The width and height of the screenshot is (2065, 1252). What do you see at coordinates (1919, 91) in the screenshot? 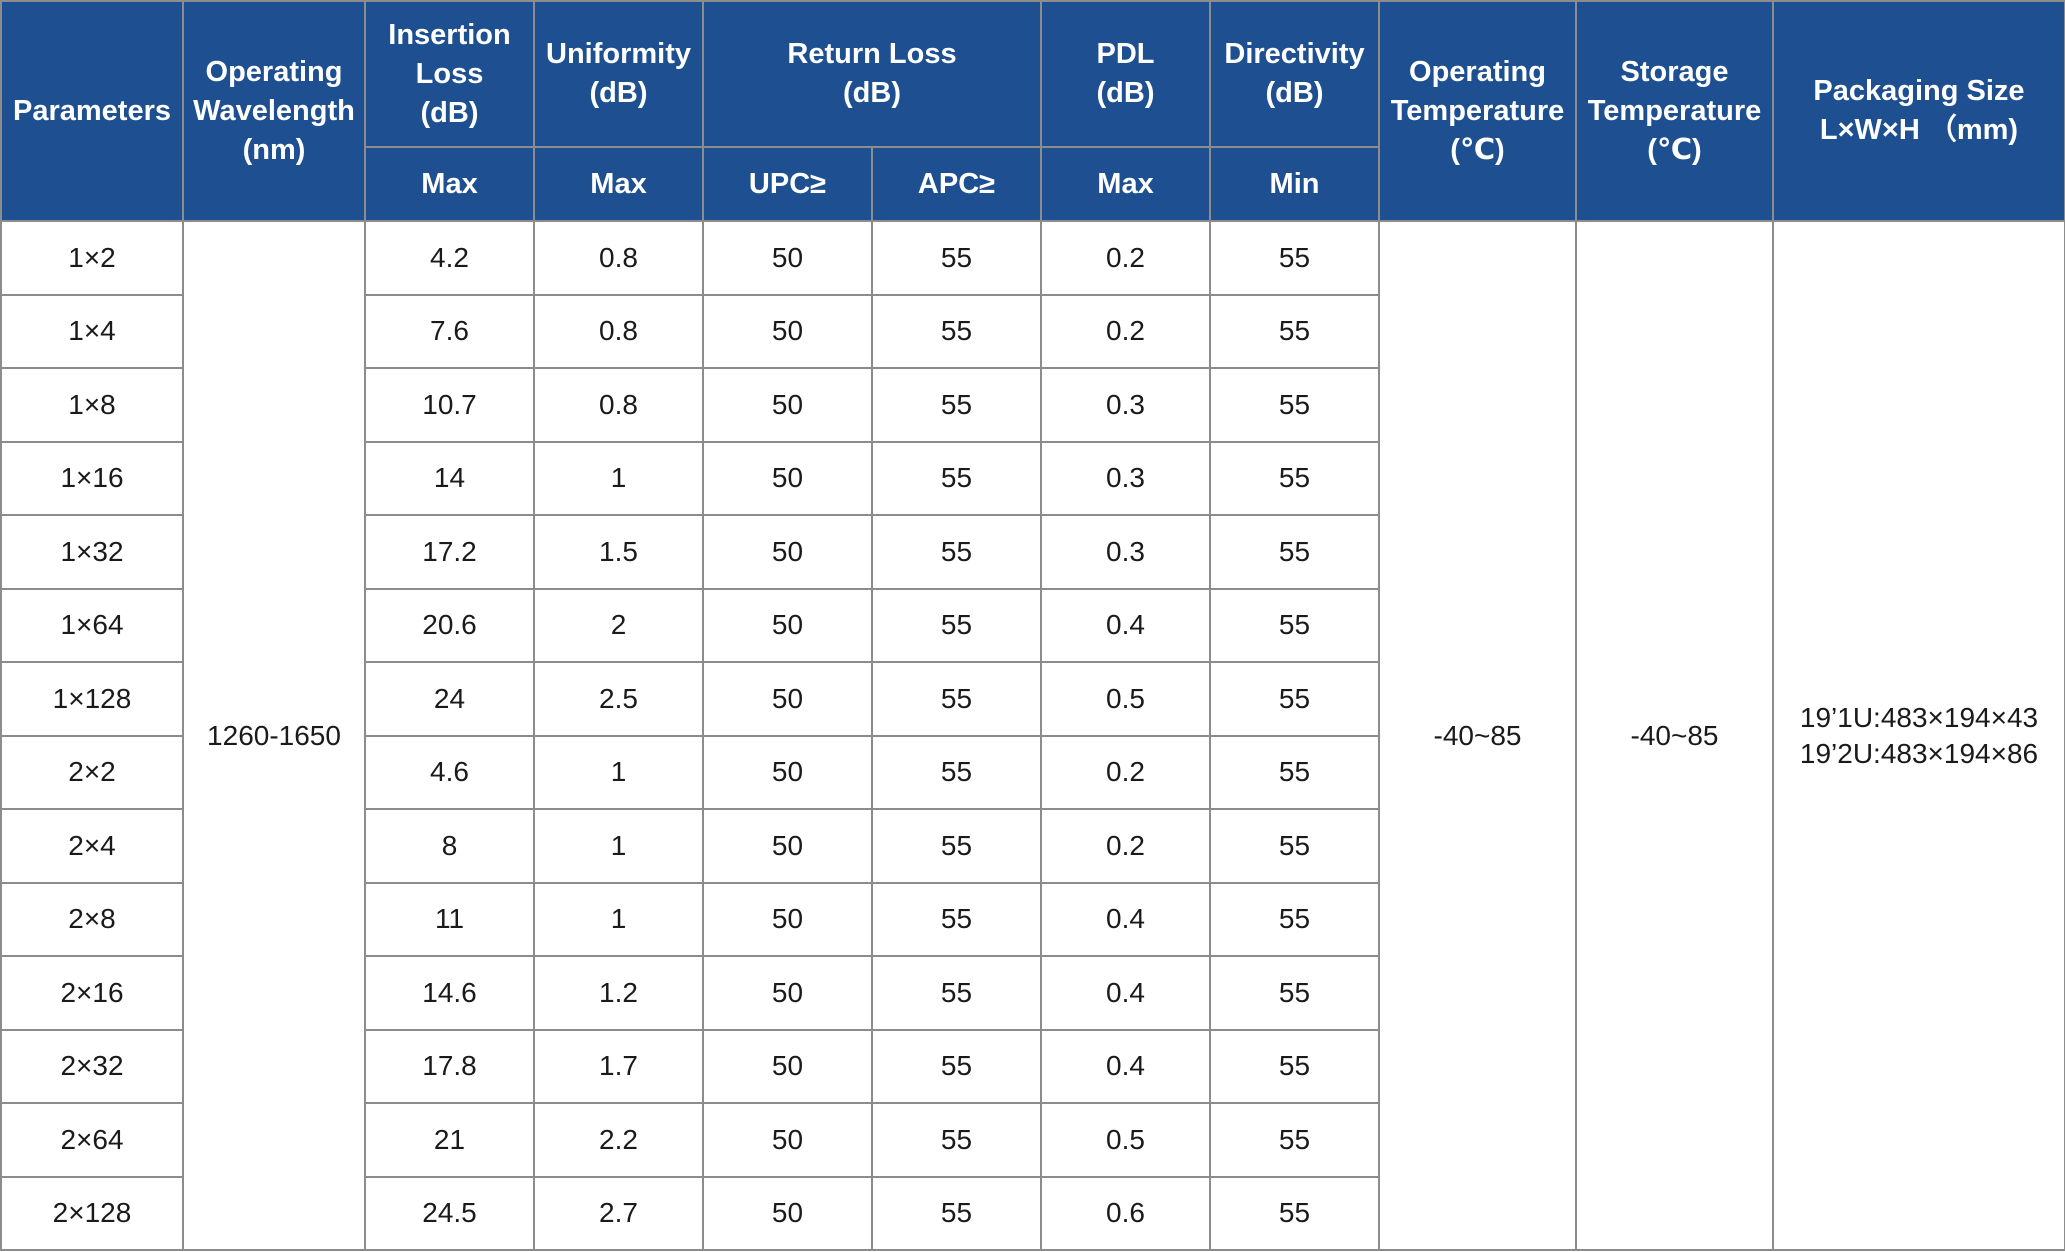
I see `header-packaging-line: Packaging Size` at bounding box center [1919, 91].